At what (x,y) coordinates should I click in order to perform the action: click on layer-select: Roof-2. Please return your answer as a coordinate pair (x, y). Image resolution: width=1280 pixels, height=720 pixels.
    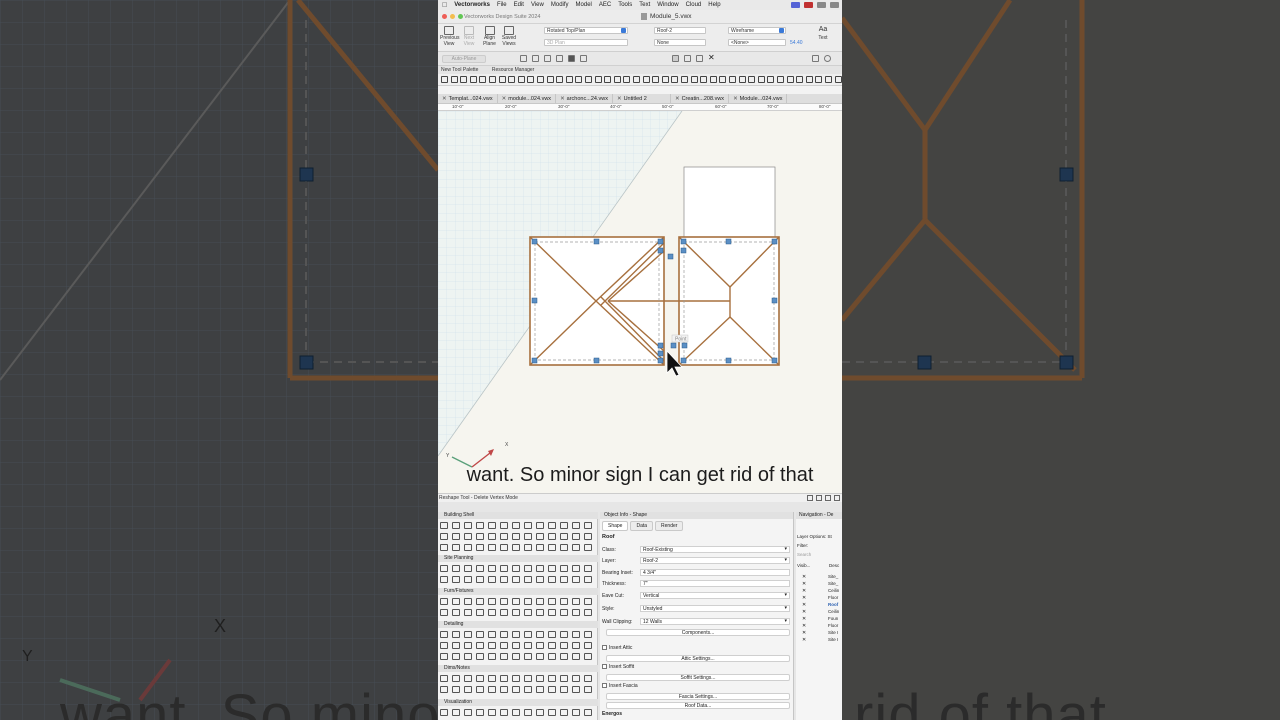
    Looking at the image, I should click on (715, 560).